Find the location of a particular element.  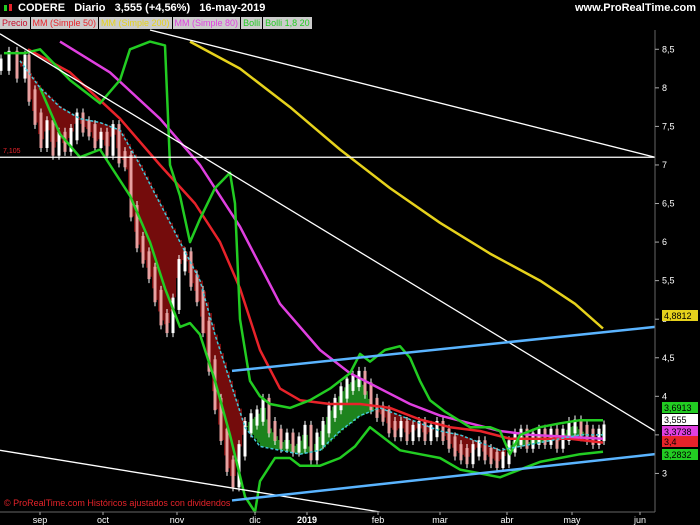

price-tag-label: 3,3738 is located at coordinates (678, 432).